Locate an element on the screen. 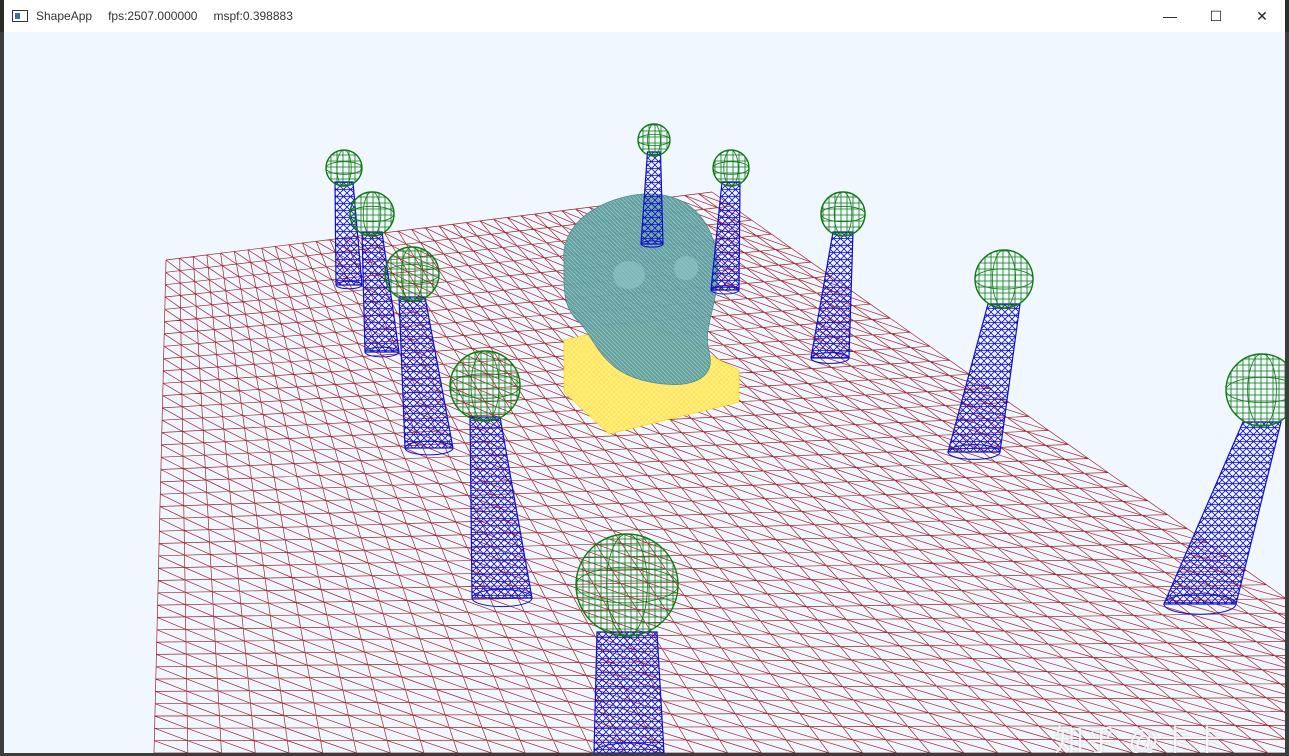 Image resolution: width=1289 pixels, height=756 pixels. window-controls: — ☐ ✕ is located at coordinates (1216, 16).